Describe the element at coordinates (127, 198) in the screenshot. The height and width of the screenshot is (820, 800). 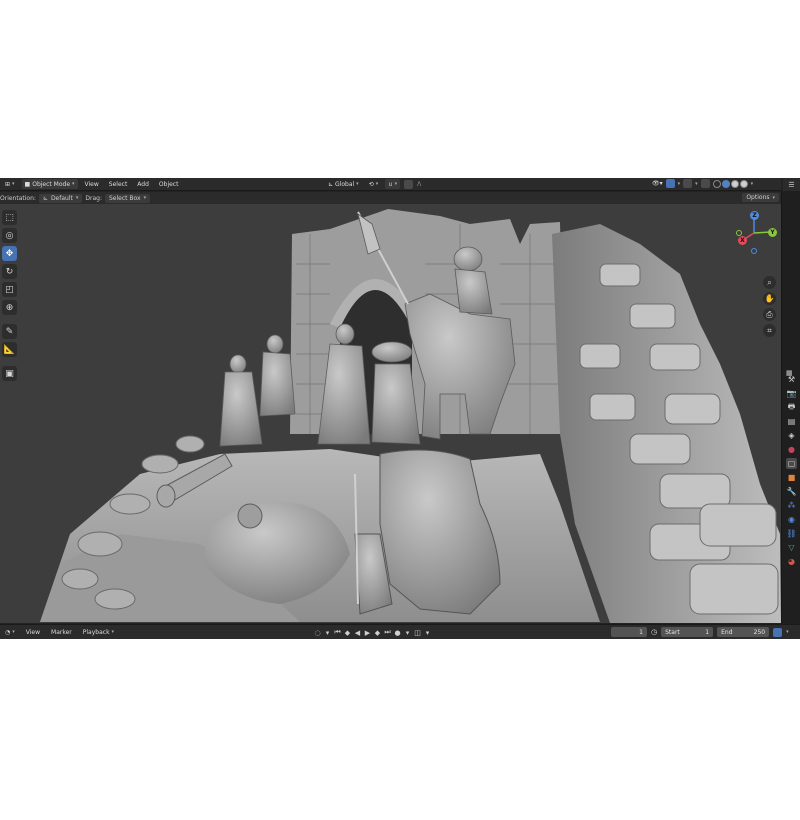
I see `drag-dropdown: Select Box ▾` at that location.